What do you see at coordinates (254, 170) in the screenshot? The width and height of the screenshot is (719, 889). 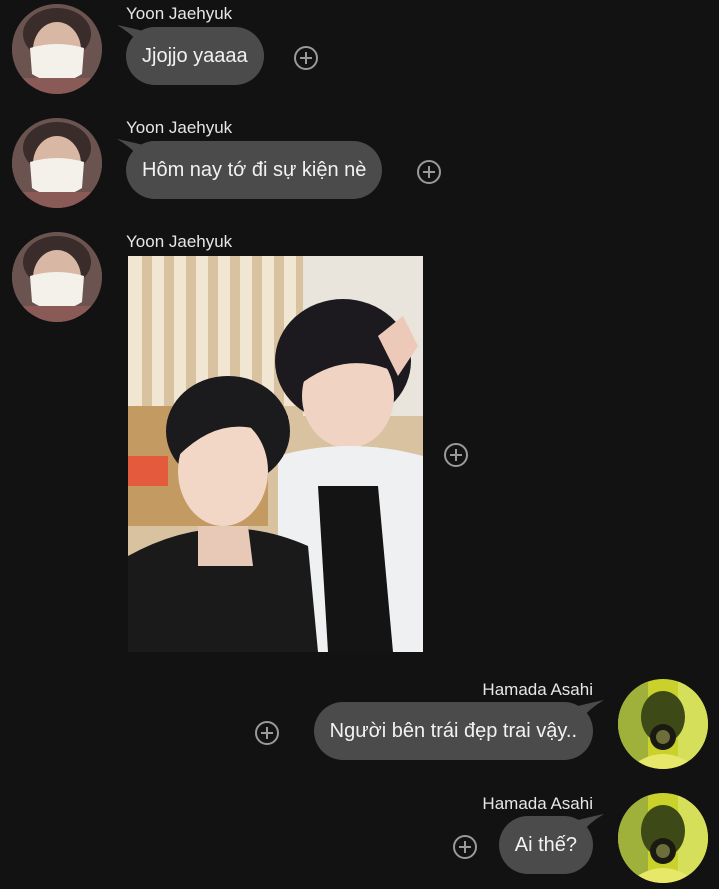 I see `message-bubble: Hôm nay tớ đi sự kiện nè` at bounding box center [254, 170].